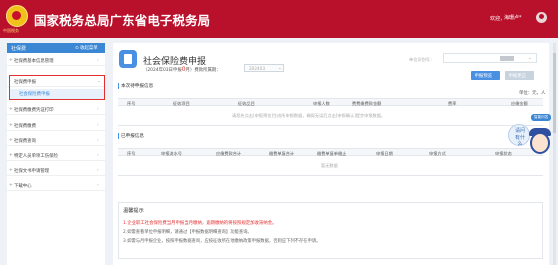 This screenshot has width=558, height=265. I want to click on period-select: 202403 ⌄, so click(264, 68).